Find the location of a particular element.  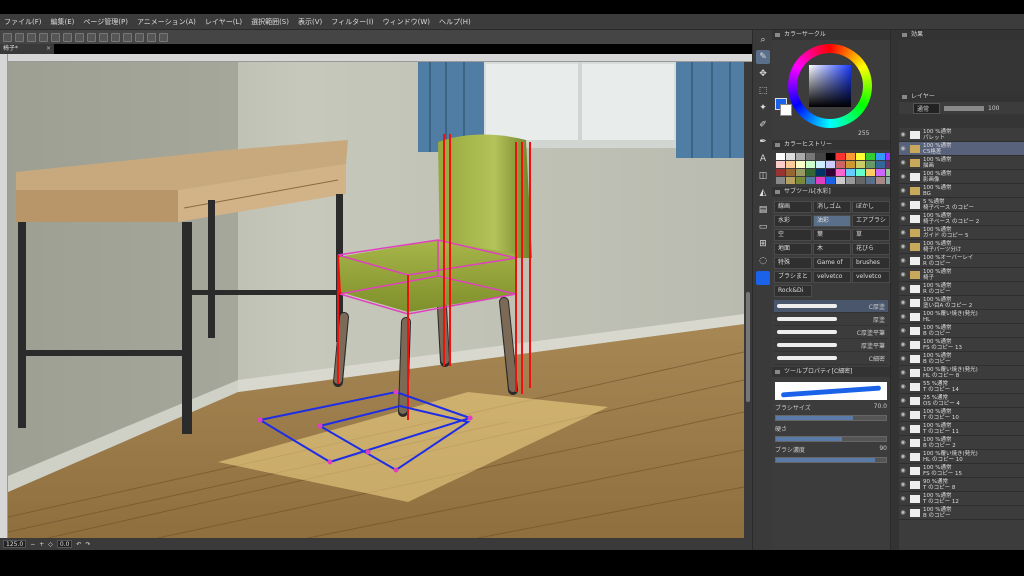

brush-group: 線画 is located at coordinates (793, 207).